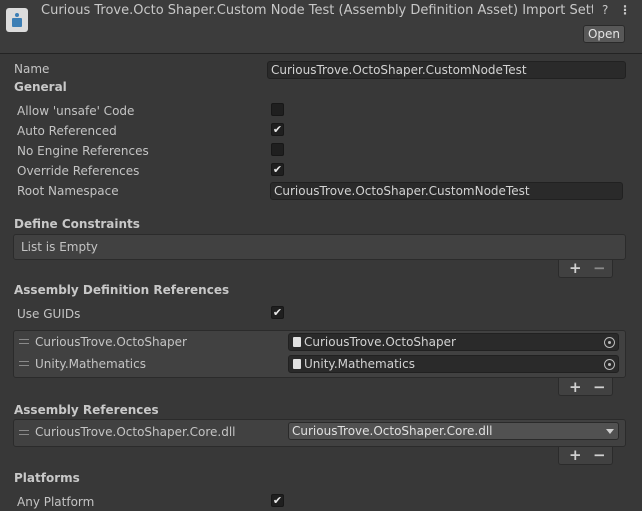 The width and height of the screenshot is (642, 511). Describe the element at coordinates (610, 431) in the screenshot. I see `chevron-down-icon` at that location.